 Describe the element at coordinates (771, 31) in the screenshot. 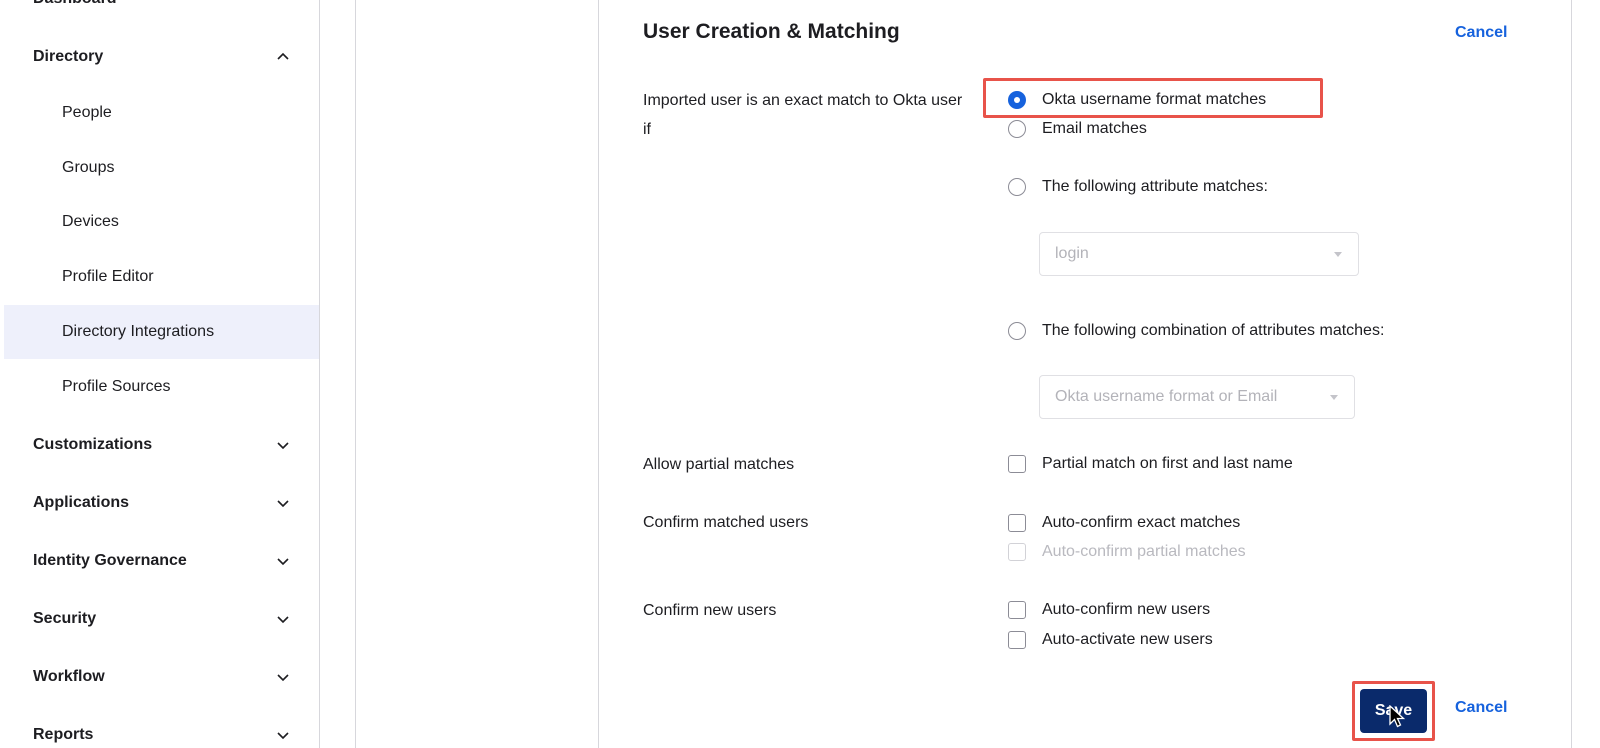

I see `panel-title: User Creation & Matching` at that location.